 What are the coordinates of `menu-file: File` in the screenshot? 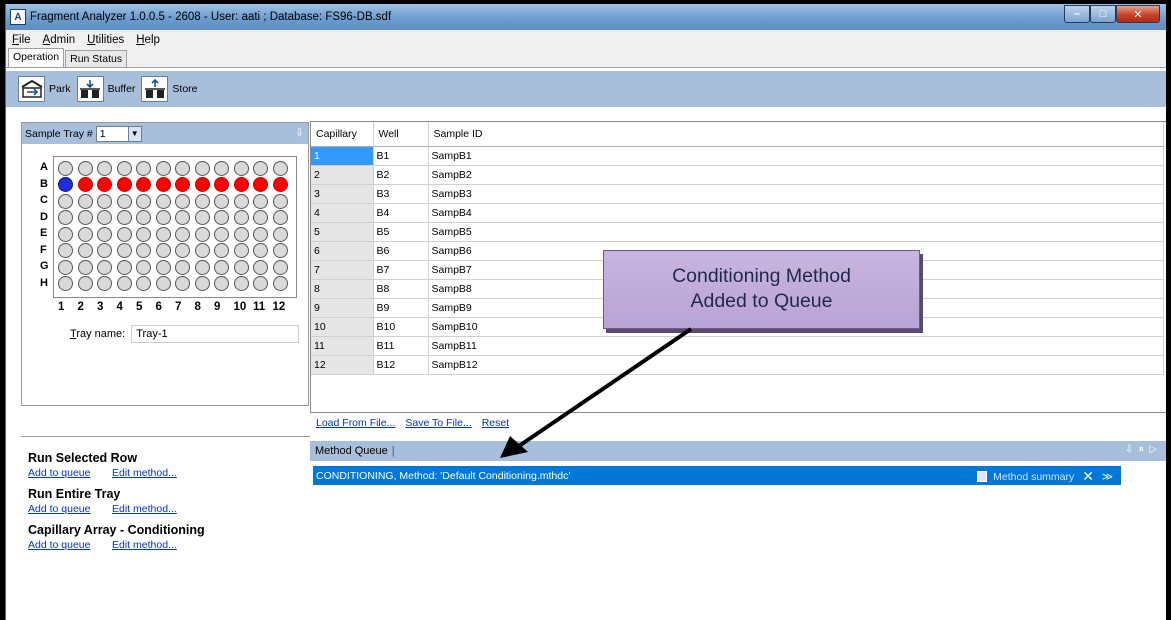 It's located at (21, 40).